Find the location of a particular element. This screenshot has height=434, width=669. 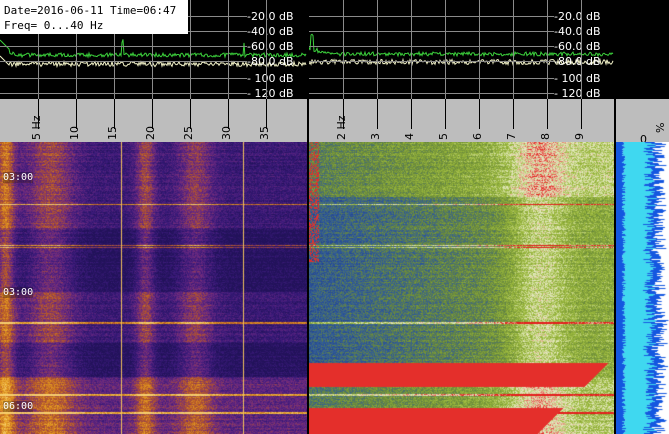

time-label: 06:00 is located at coordinates (18, 406).